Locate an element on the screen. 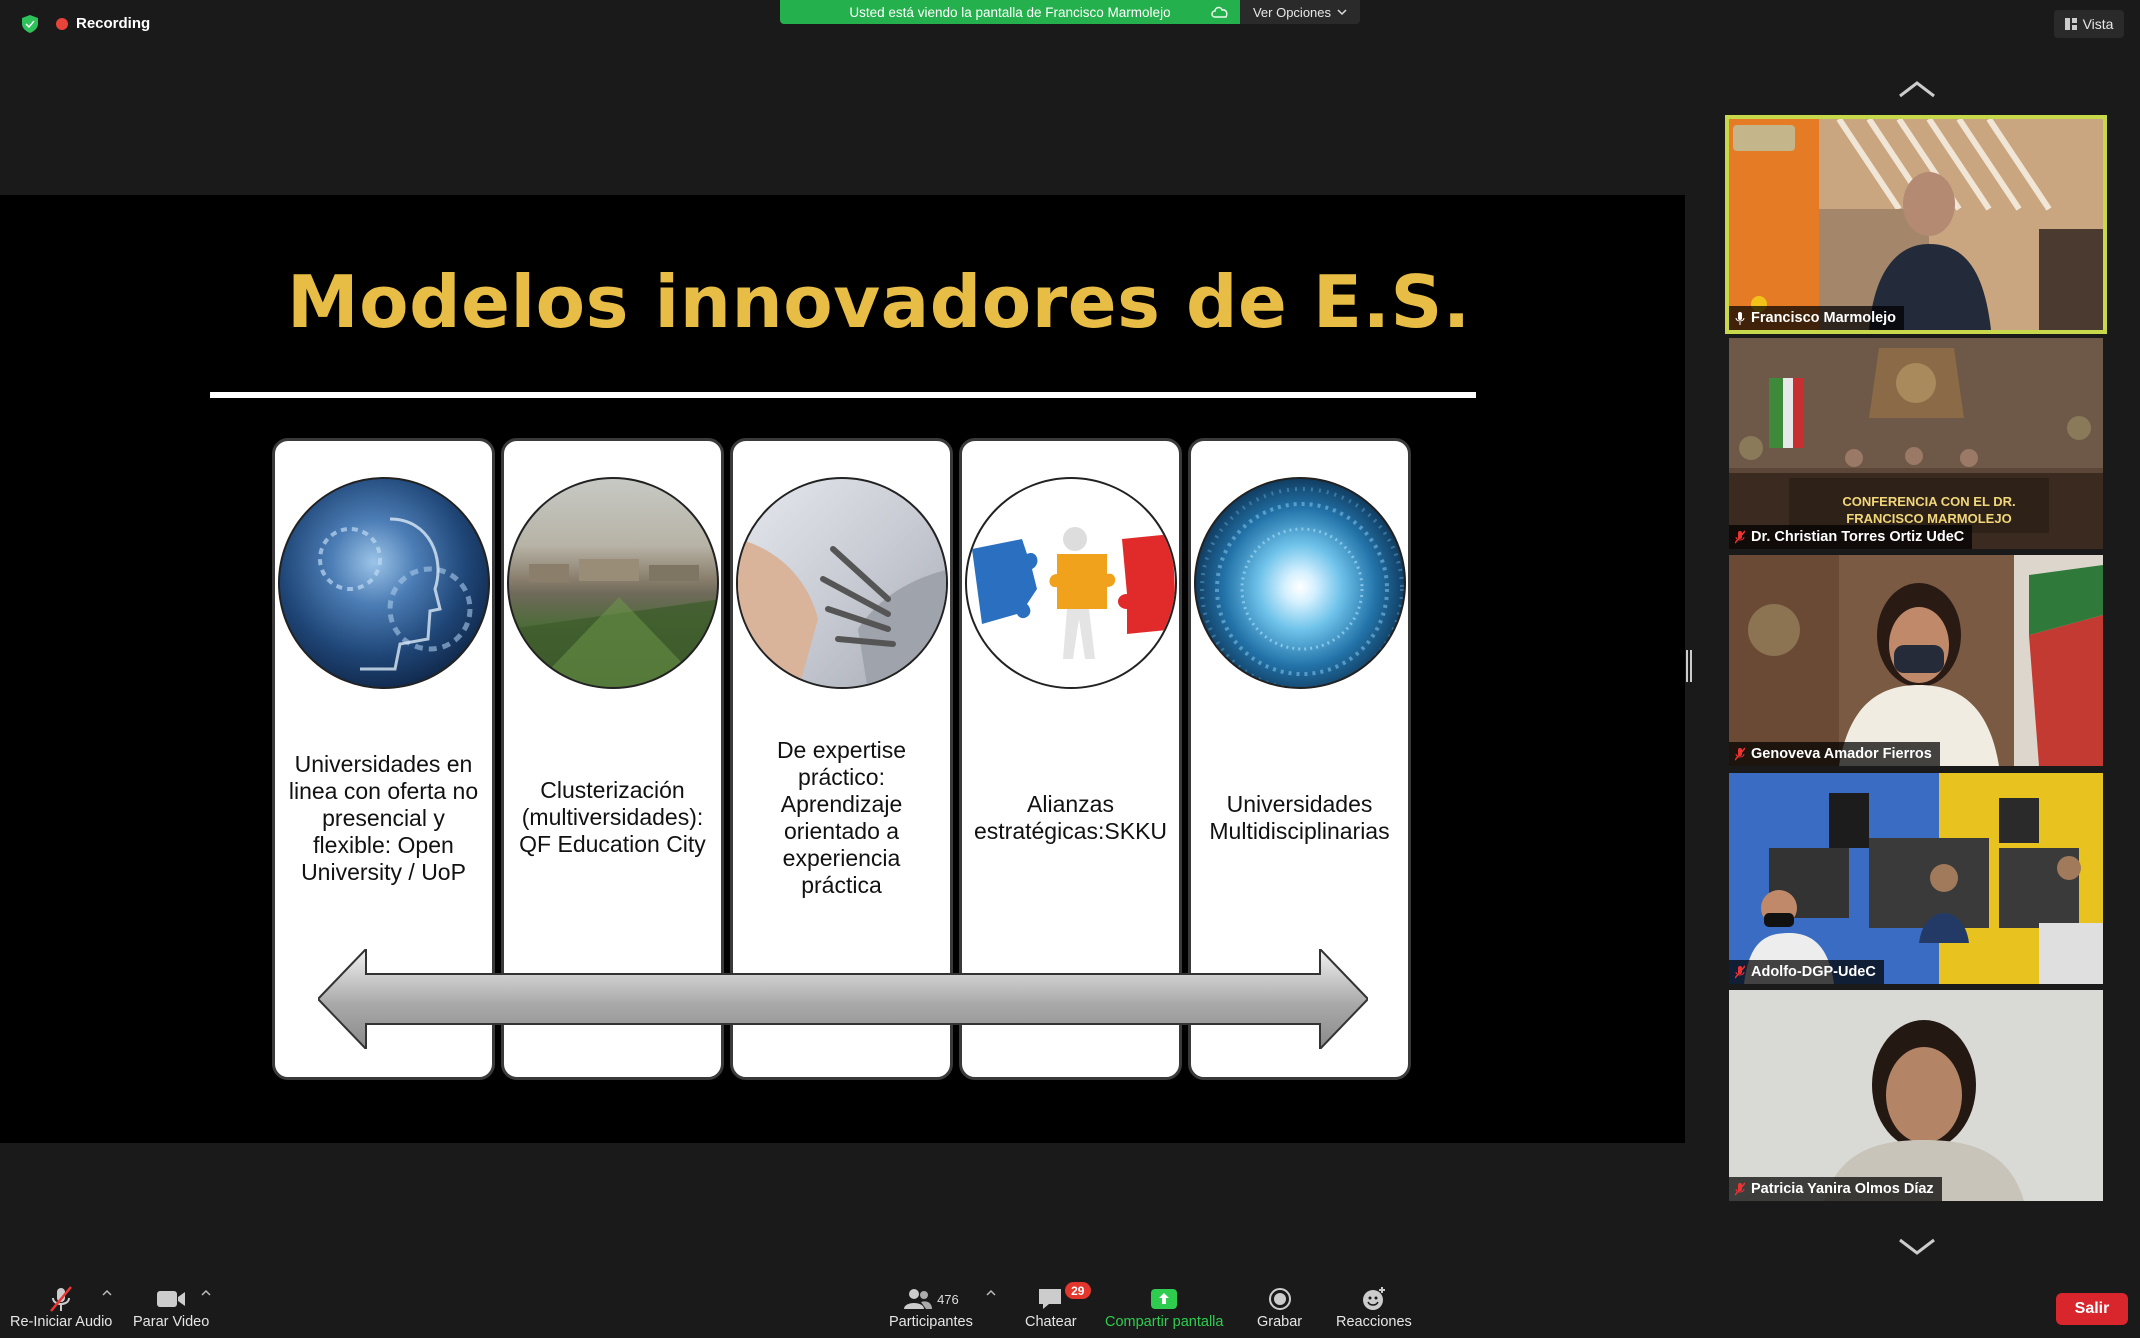 The height and width of the screenshot is (1338, 2140). audio-button: Re-Iniciar Audio is located at coordinates (61, 1307).